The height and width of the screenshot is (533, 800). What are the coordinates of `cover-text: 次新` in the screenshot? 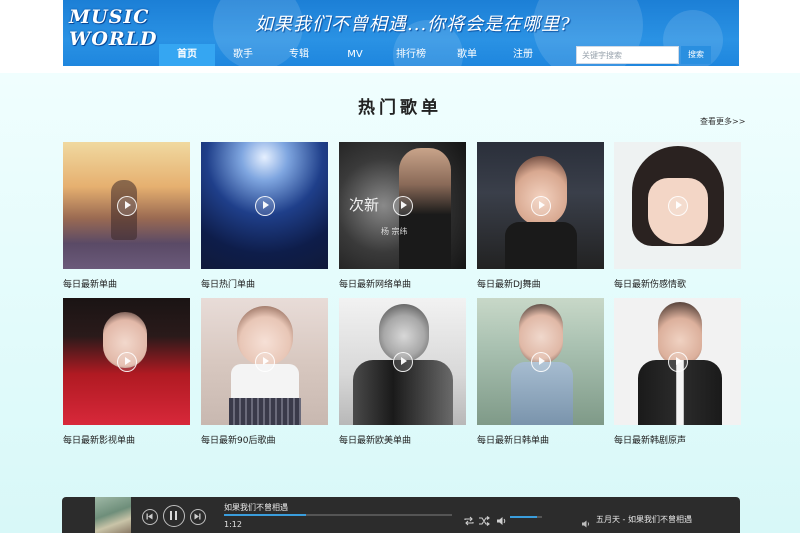 It's located at (364, 205).